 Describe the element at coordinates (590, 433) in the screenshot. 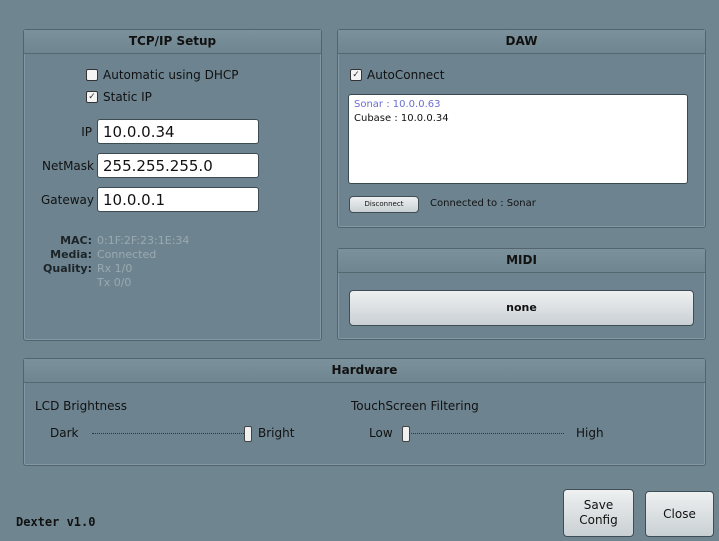

I see `touch-max-label: High` at that location.